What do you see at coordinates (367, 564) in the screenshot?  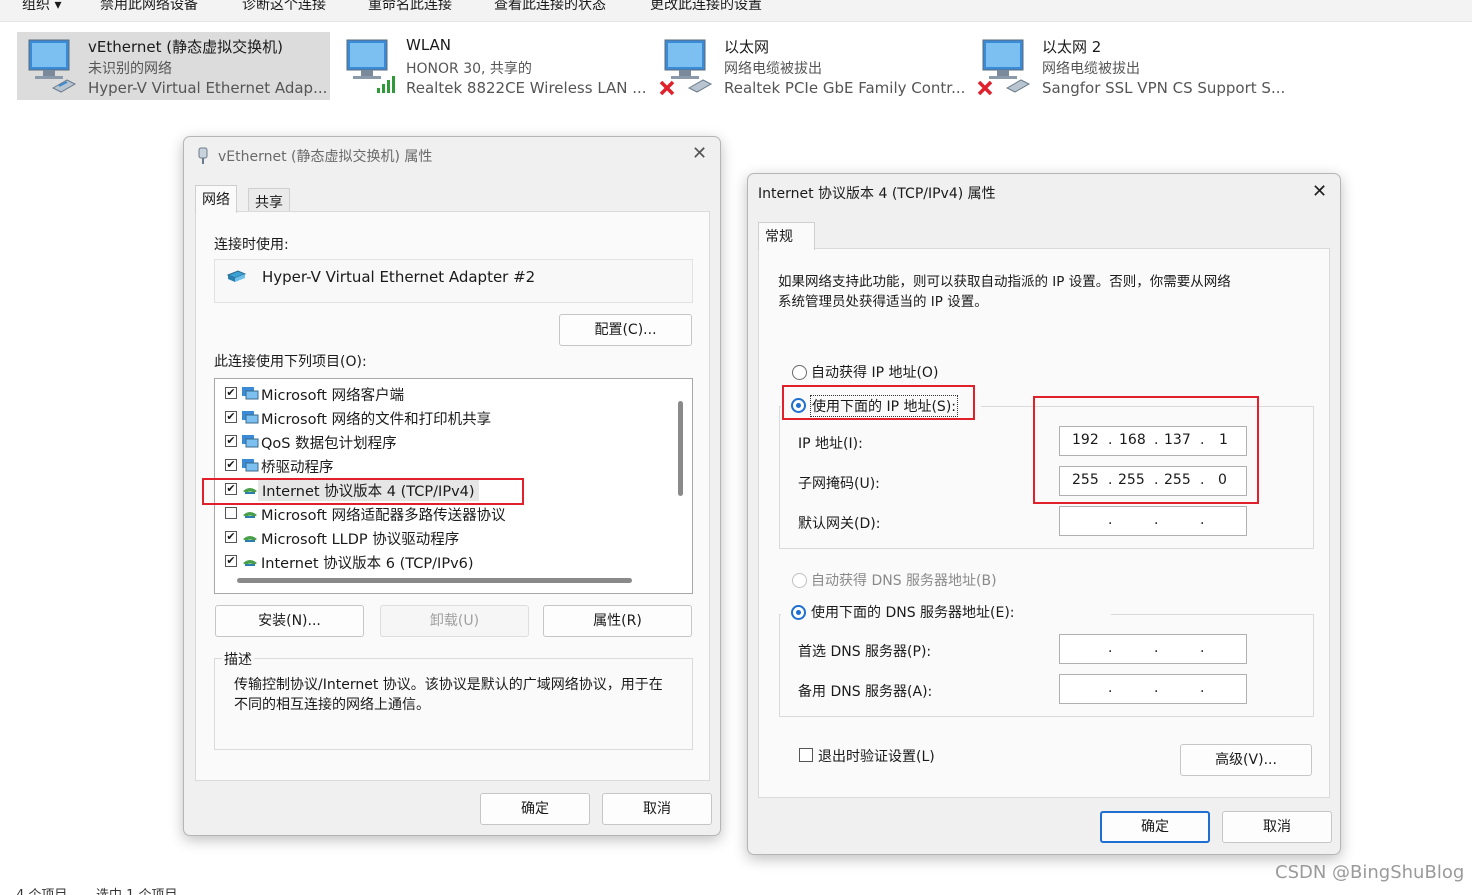 I see `item-label: Internet 协议版本 6 (TCP/IPv6)` at bounding box center [367, 564].